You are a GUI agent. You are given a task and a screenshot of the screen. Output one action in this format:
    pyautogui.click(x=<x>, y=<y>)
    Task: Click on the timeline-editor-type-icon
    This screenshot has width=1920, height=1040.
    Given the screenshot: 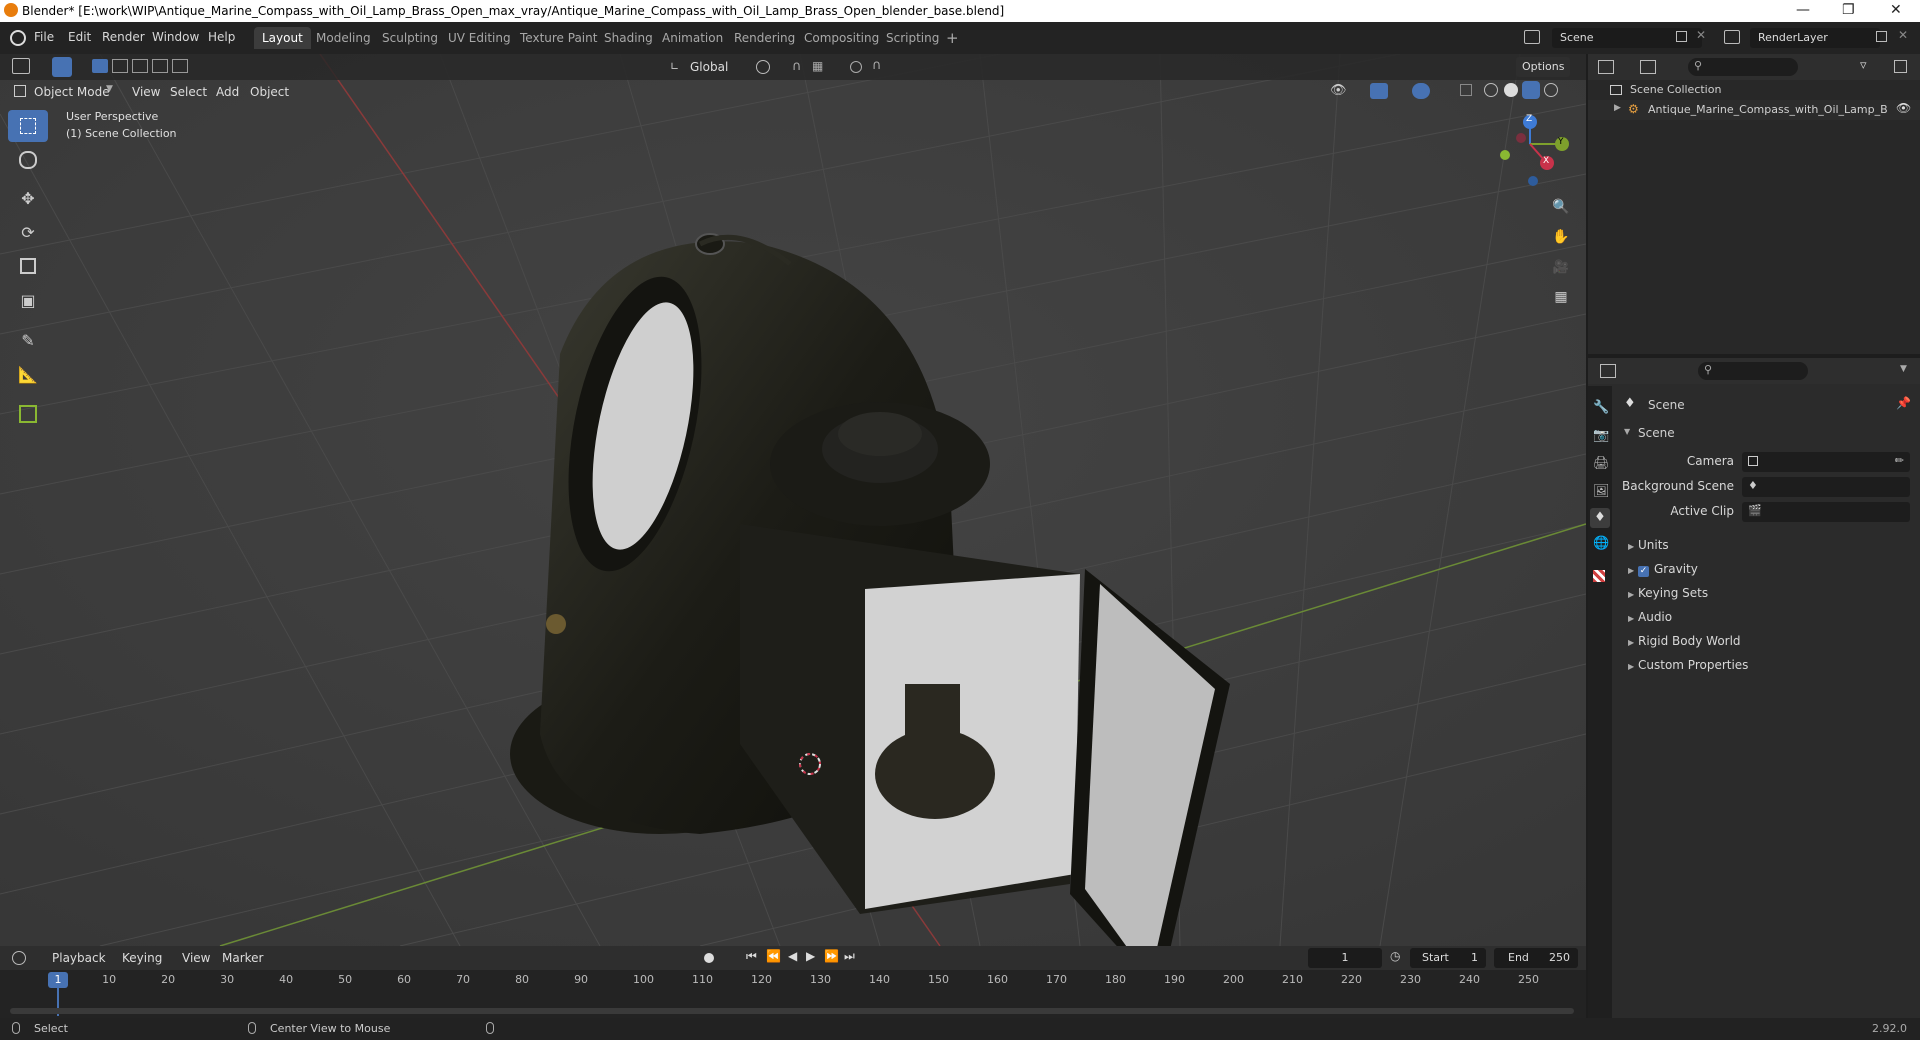 What is the action you would take?
    pyautogui.click(x=19, y=958)
    